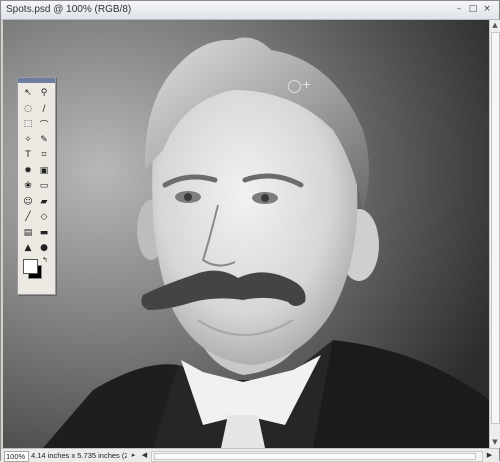 The width and height of the screenshot is (500, 462). Describe the element at coordinates (44, 233) in the screenshot. I see `shape-tool-icon: ▬` at that location.